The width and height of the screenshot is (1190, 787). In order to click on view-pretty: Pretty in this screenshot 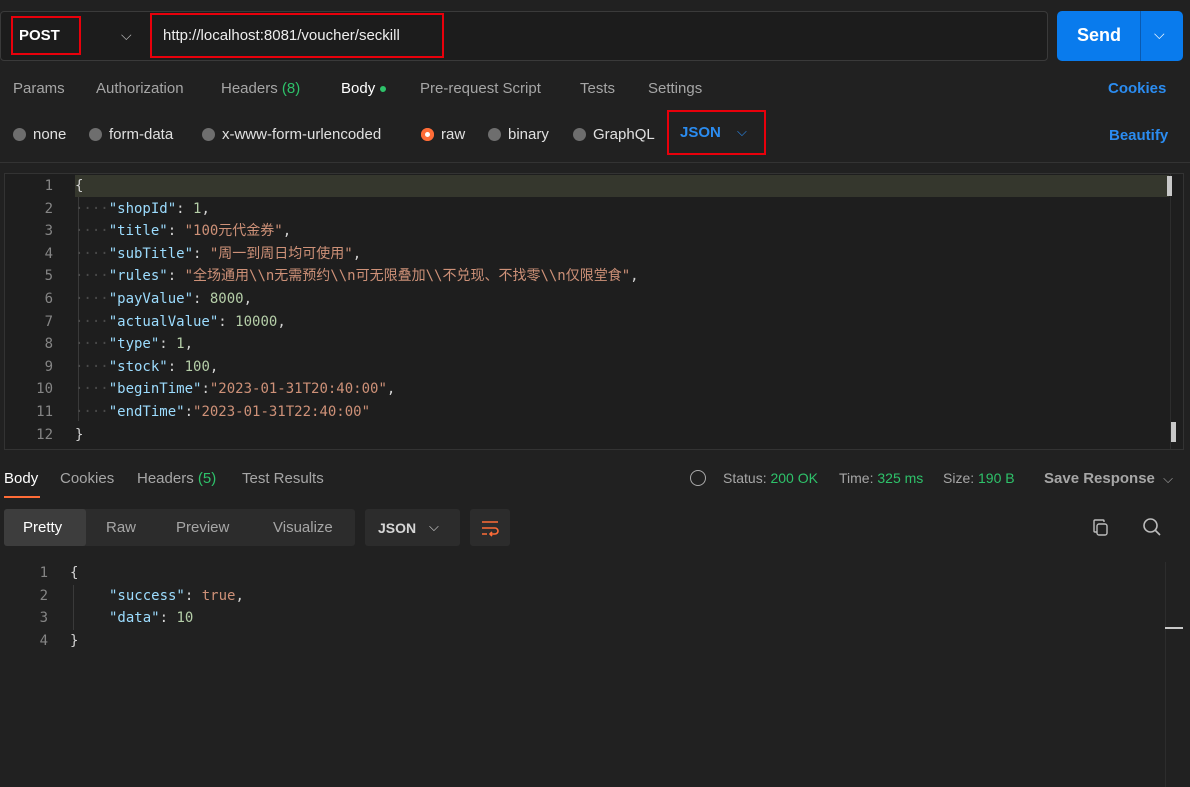, I will do `click(42, 527)`.